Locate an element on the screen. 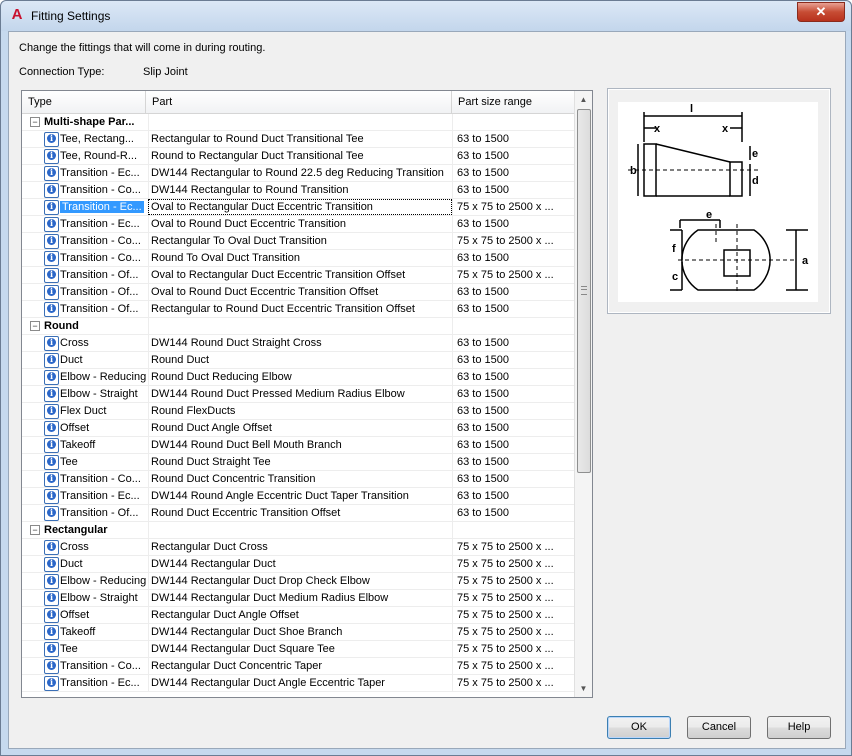 The image size is (852, 756). part-cell: DW144 Rectangular Duct Square Tee is located at coordinates (300, 649).